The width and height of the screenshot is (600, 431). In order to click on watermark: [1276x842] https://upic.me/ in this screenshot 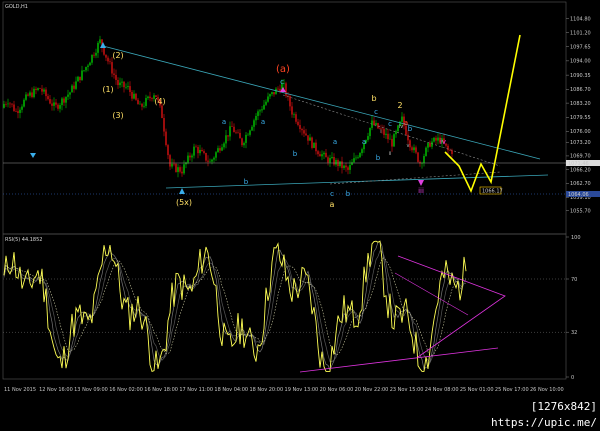, I will do `click(522, 414)`.